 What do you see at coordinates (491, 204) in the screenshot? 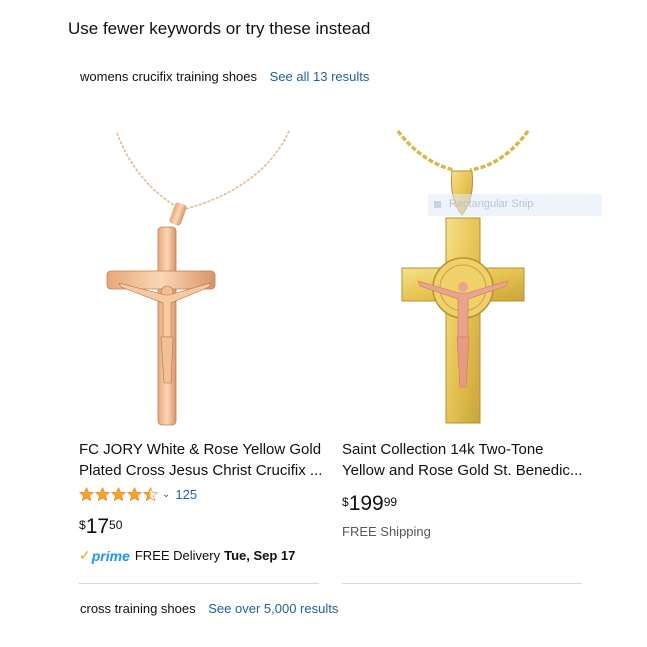
I see `snip-label: Rectangular Snip` at bounding box center [491, 204].